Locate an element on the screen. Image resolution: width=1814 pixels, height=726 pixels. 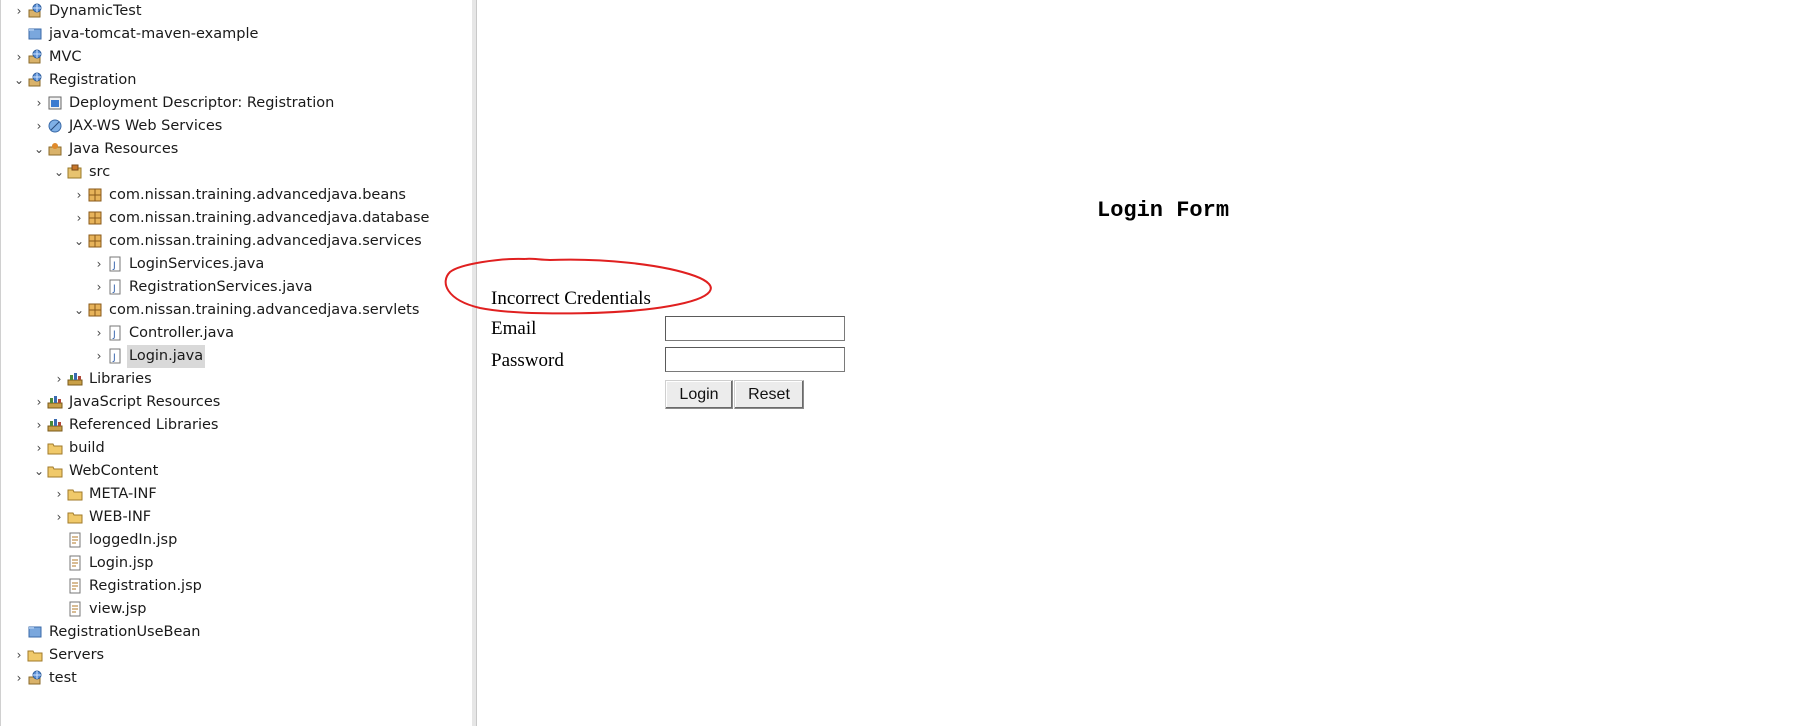
tree-item: › Deployment Descriptor: Registration is located at coordinates (236, 103).